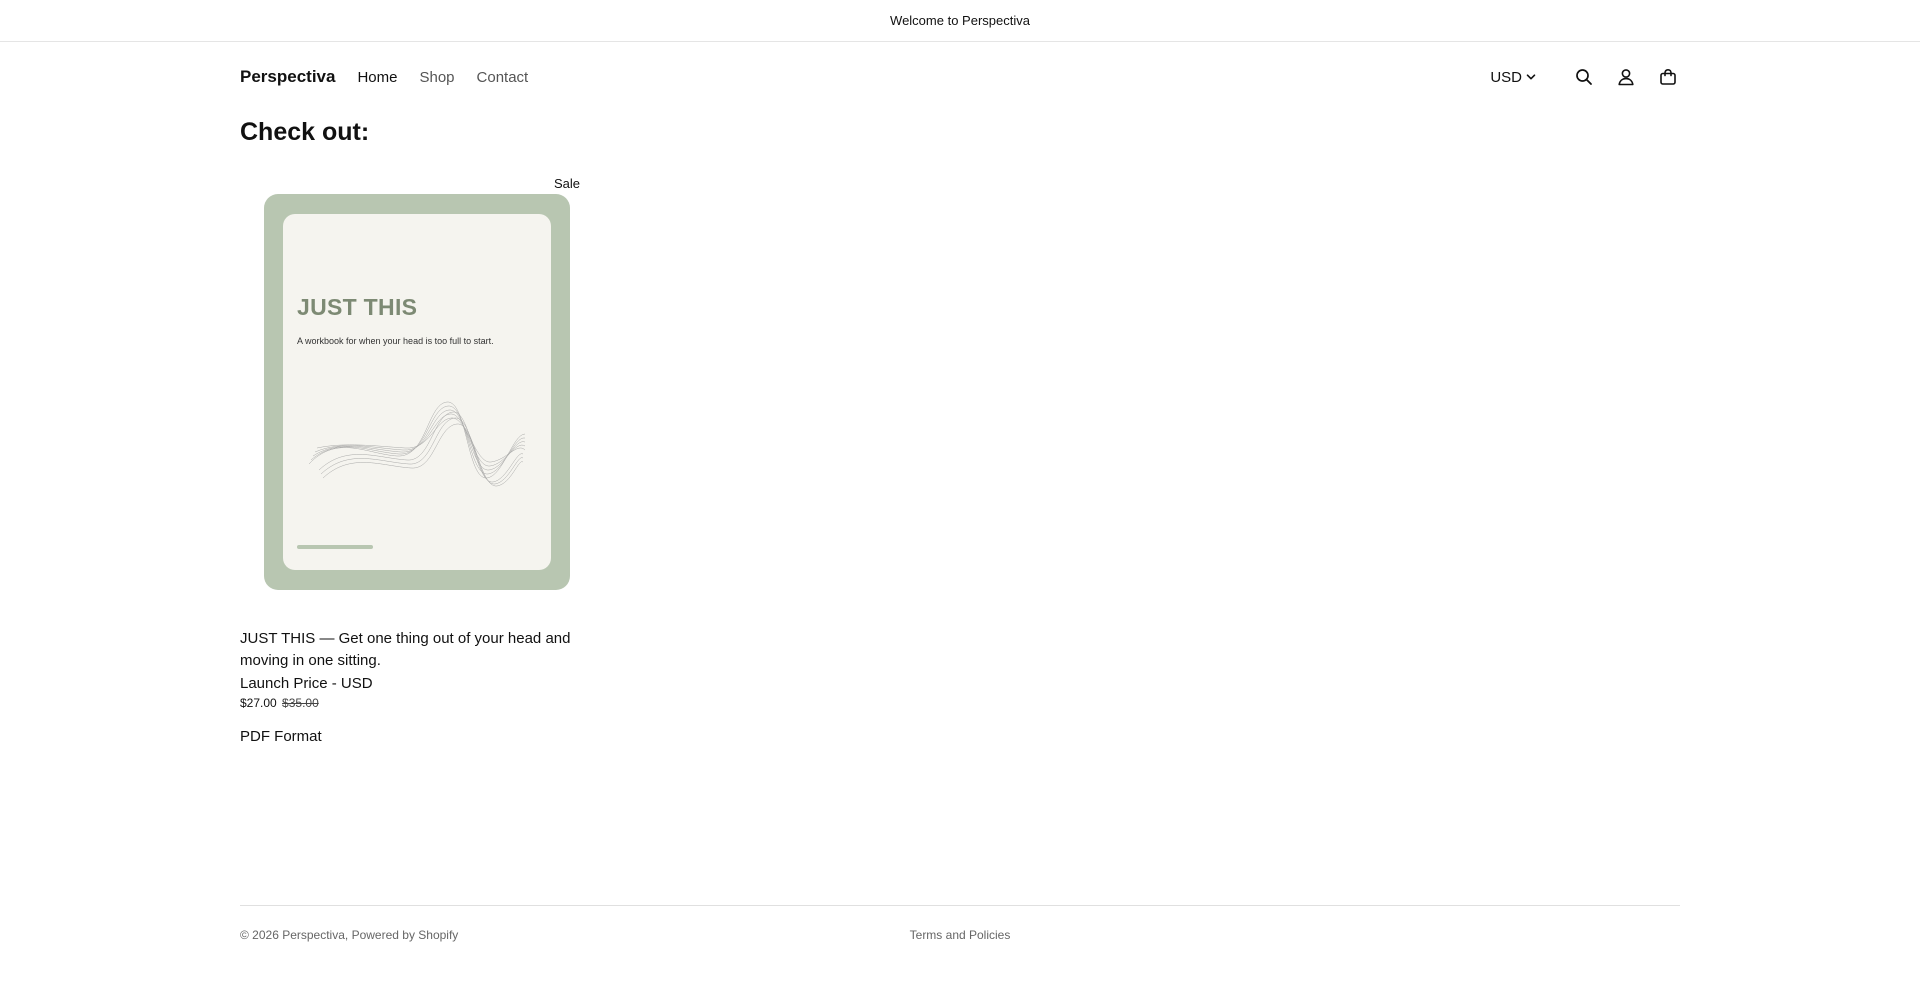  I want to click on nav-shop-link: Shop, so click(436, 77).